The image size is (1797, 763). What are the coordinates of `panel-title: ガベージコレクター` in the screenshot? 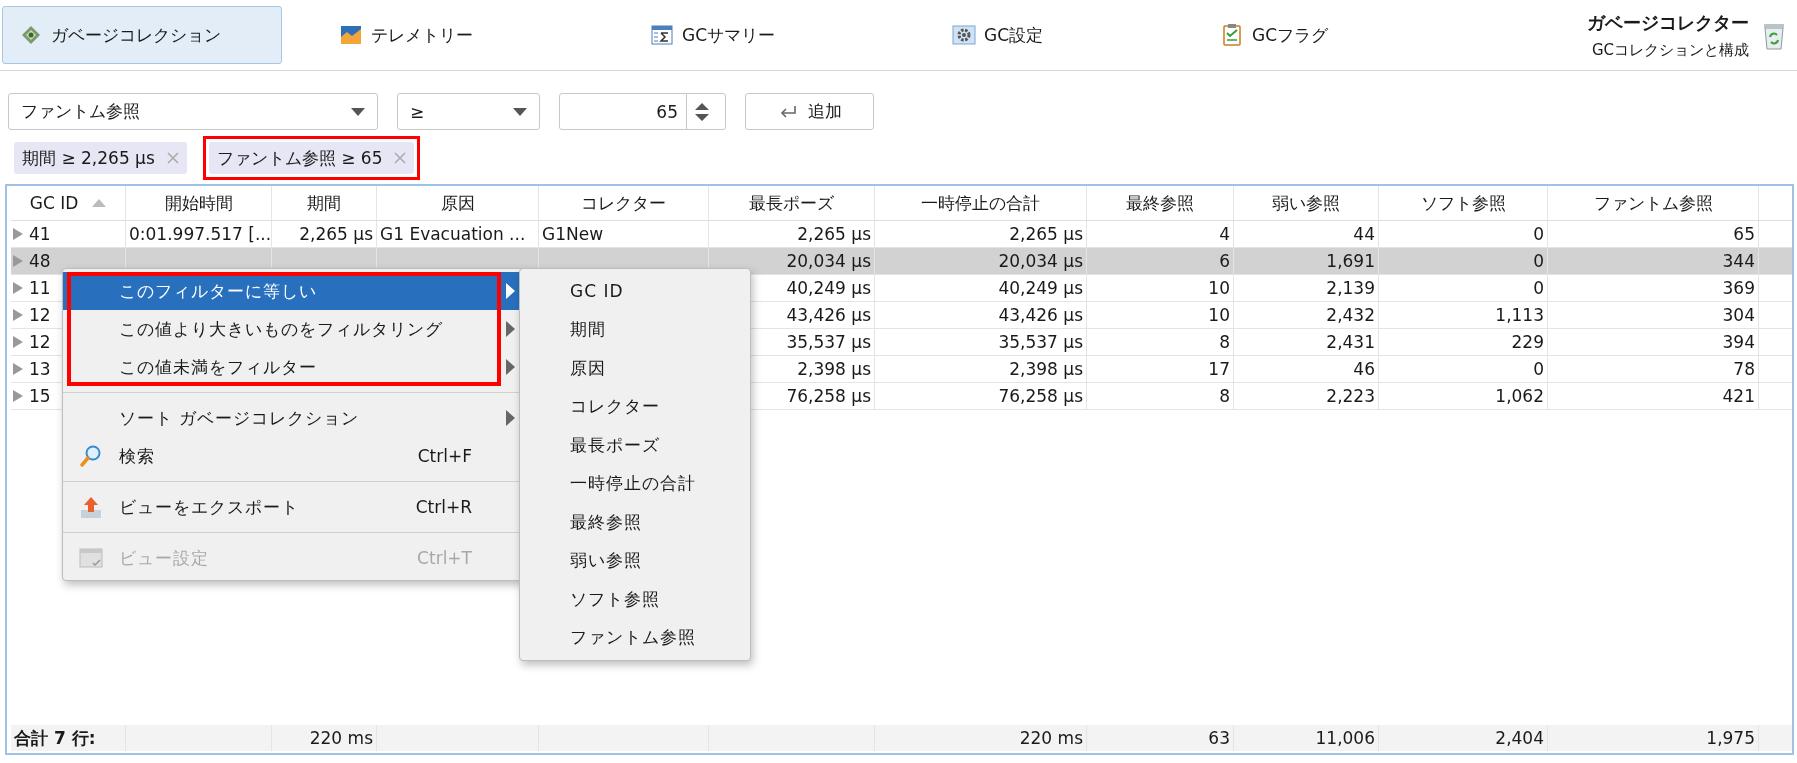 It's located at (1668, 22).